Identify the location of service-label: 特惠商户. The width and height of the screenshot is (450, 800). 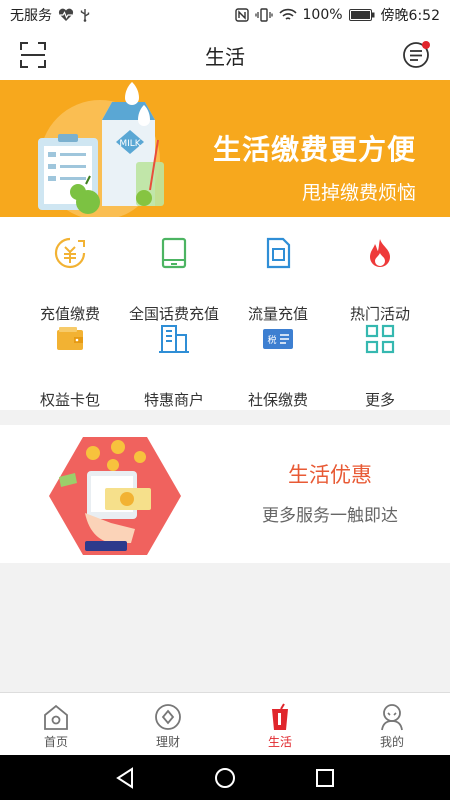
(173, 400).